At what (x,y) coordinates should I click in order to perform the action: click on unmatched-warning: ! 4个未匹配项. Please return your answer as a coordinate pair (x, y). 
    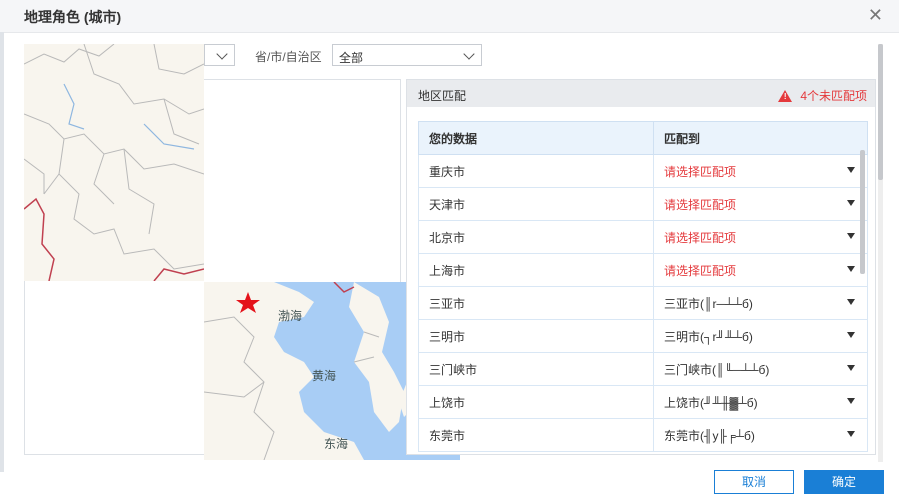
    Looking at the image, I should click on (822, 95).